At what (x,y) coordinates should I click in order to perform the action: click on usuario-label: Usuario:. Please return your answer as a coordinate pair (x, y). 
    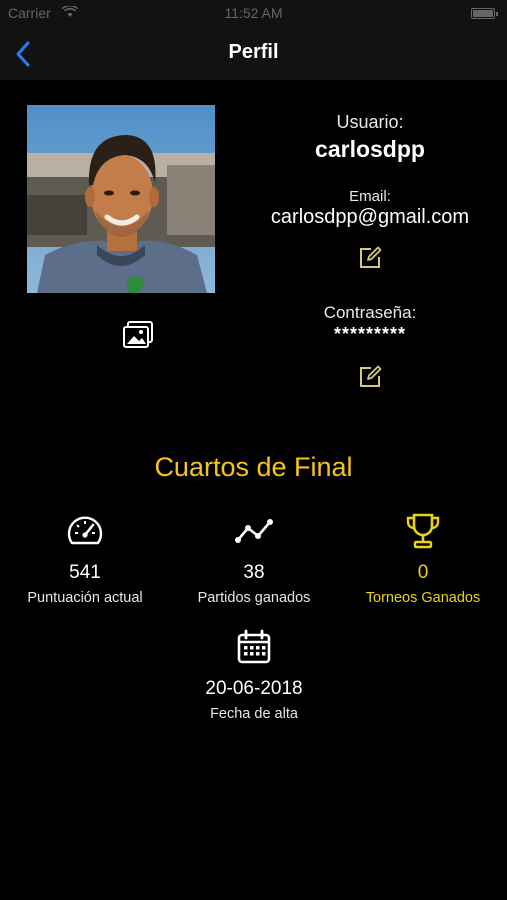
    Looking at the image, I should click on (370, 122).